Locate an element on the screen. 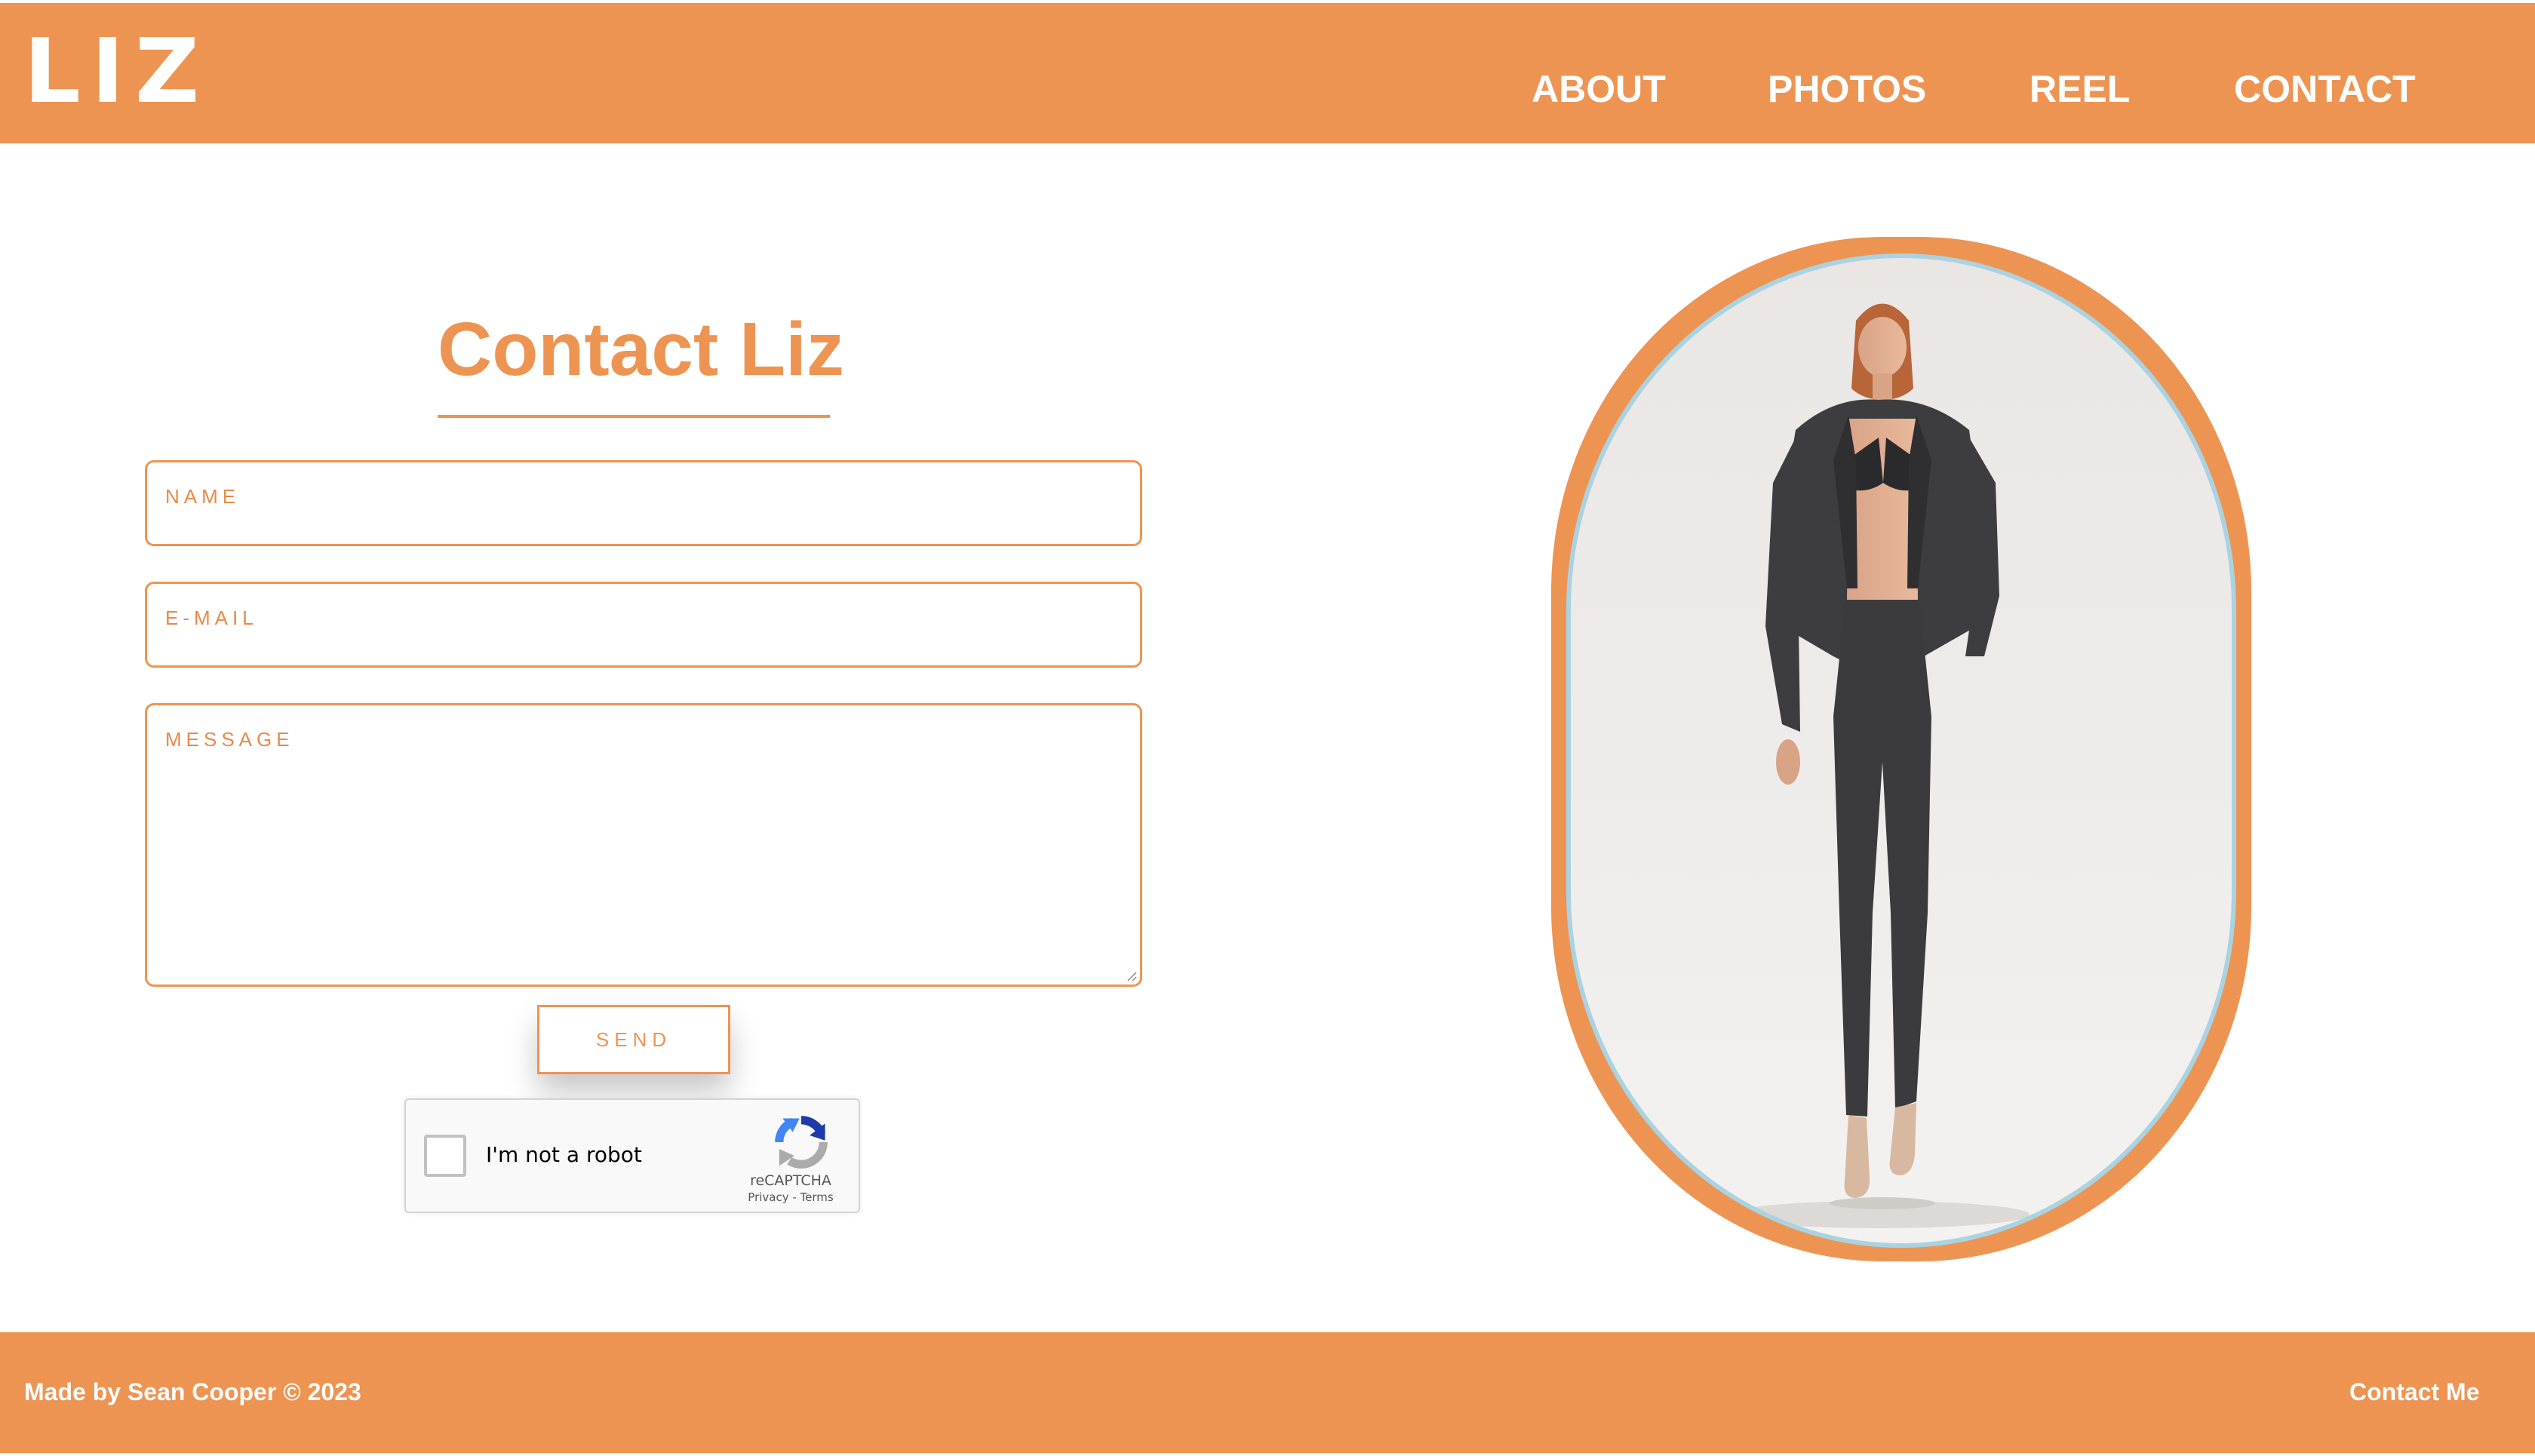  message-field: MESSAGE is located at coordinates (644, 845).